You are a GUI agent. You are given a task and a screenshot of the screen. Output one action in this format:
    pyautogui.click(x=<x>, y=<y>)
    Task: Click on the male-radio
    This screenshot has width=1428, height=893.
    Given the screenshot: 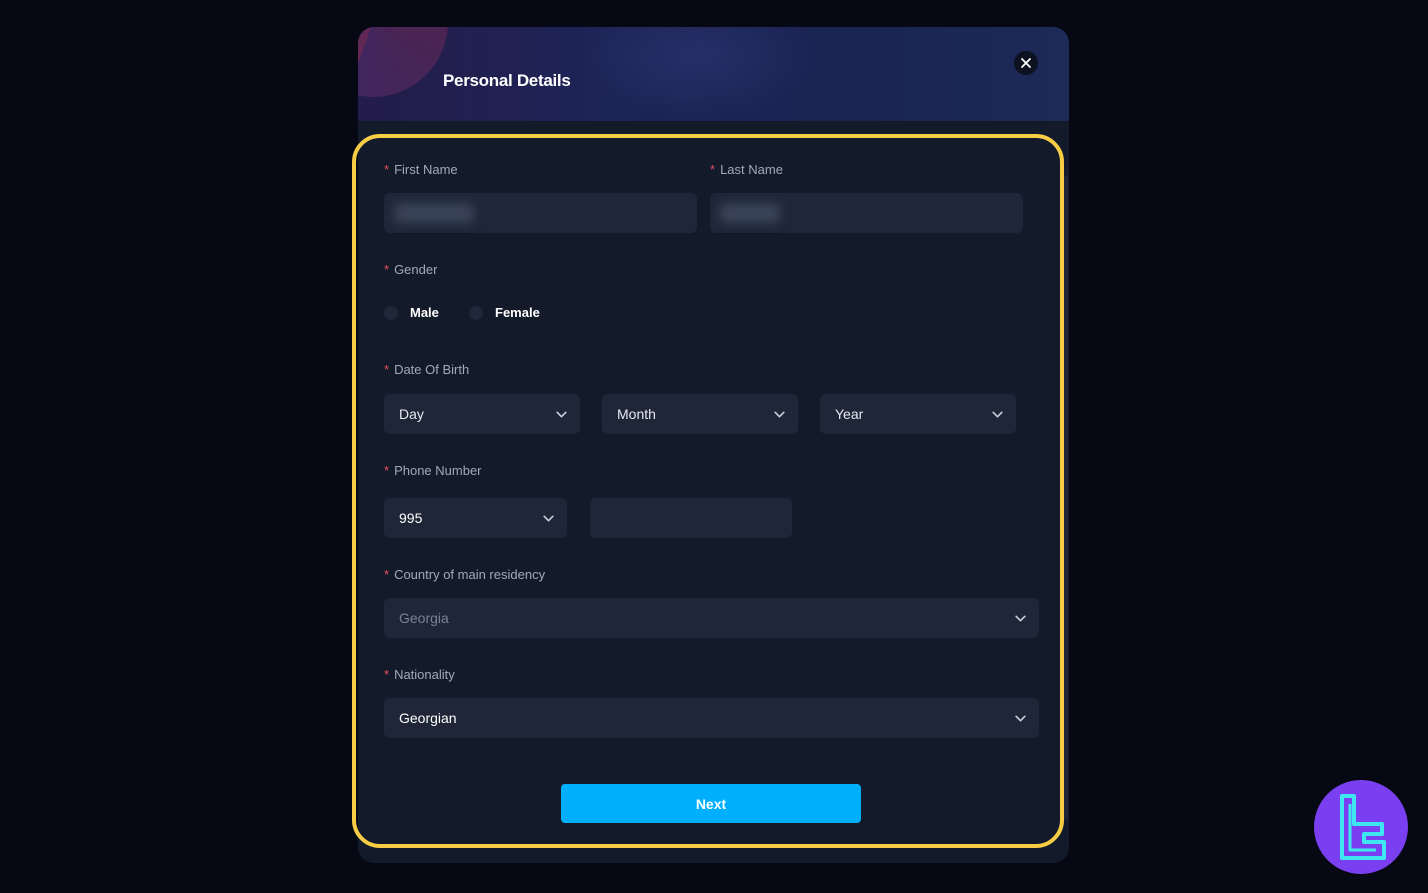 What is the action you would take?
    pyautogui.click(x=391, y=312)
    